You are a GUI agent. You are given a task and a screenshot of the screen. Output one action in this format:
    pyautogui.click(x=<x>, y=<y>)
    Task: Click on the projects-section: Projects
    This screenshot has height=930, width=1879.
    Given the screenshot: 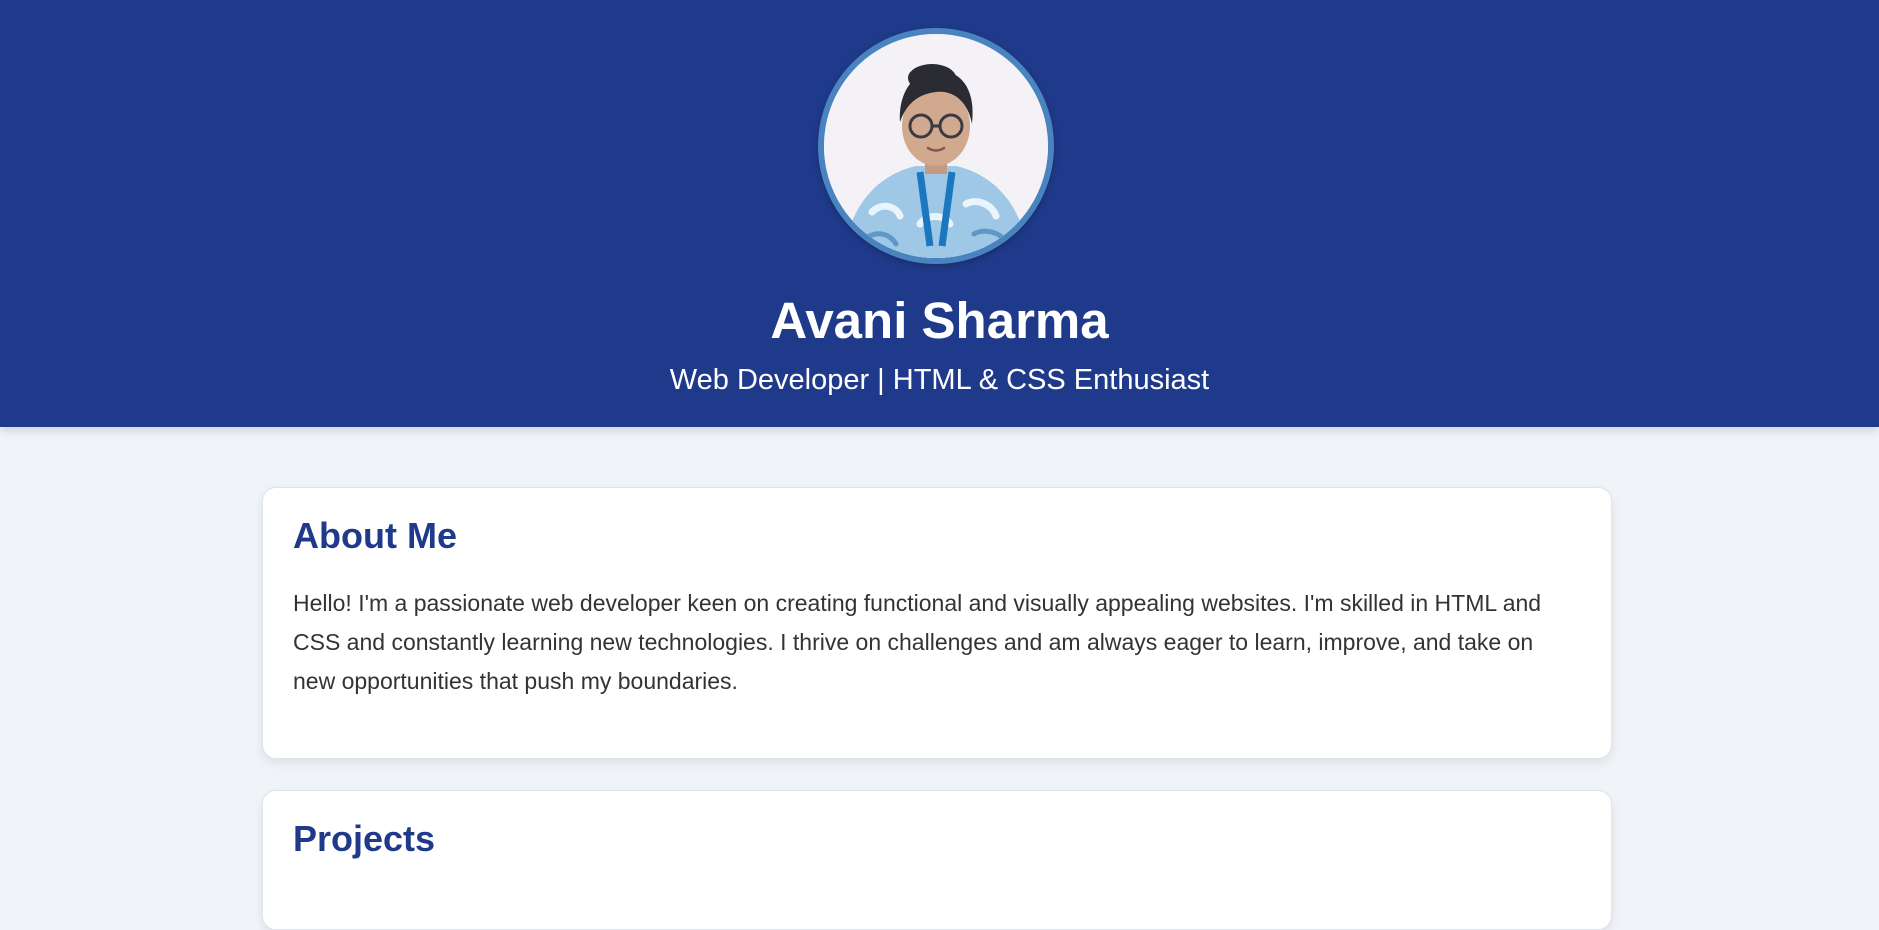 What is the action you would take?
    pyautogui.click(x=937, y=860)
    